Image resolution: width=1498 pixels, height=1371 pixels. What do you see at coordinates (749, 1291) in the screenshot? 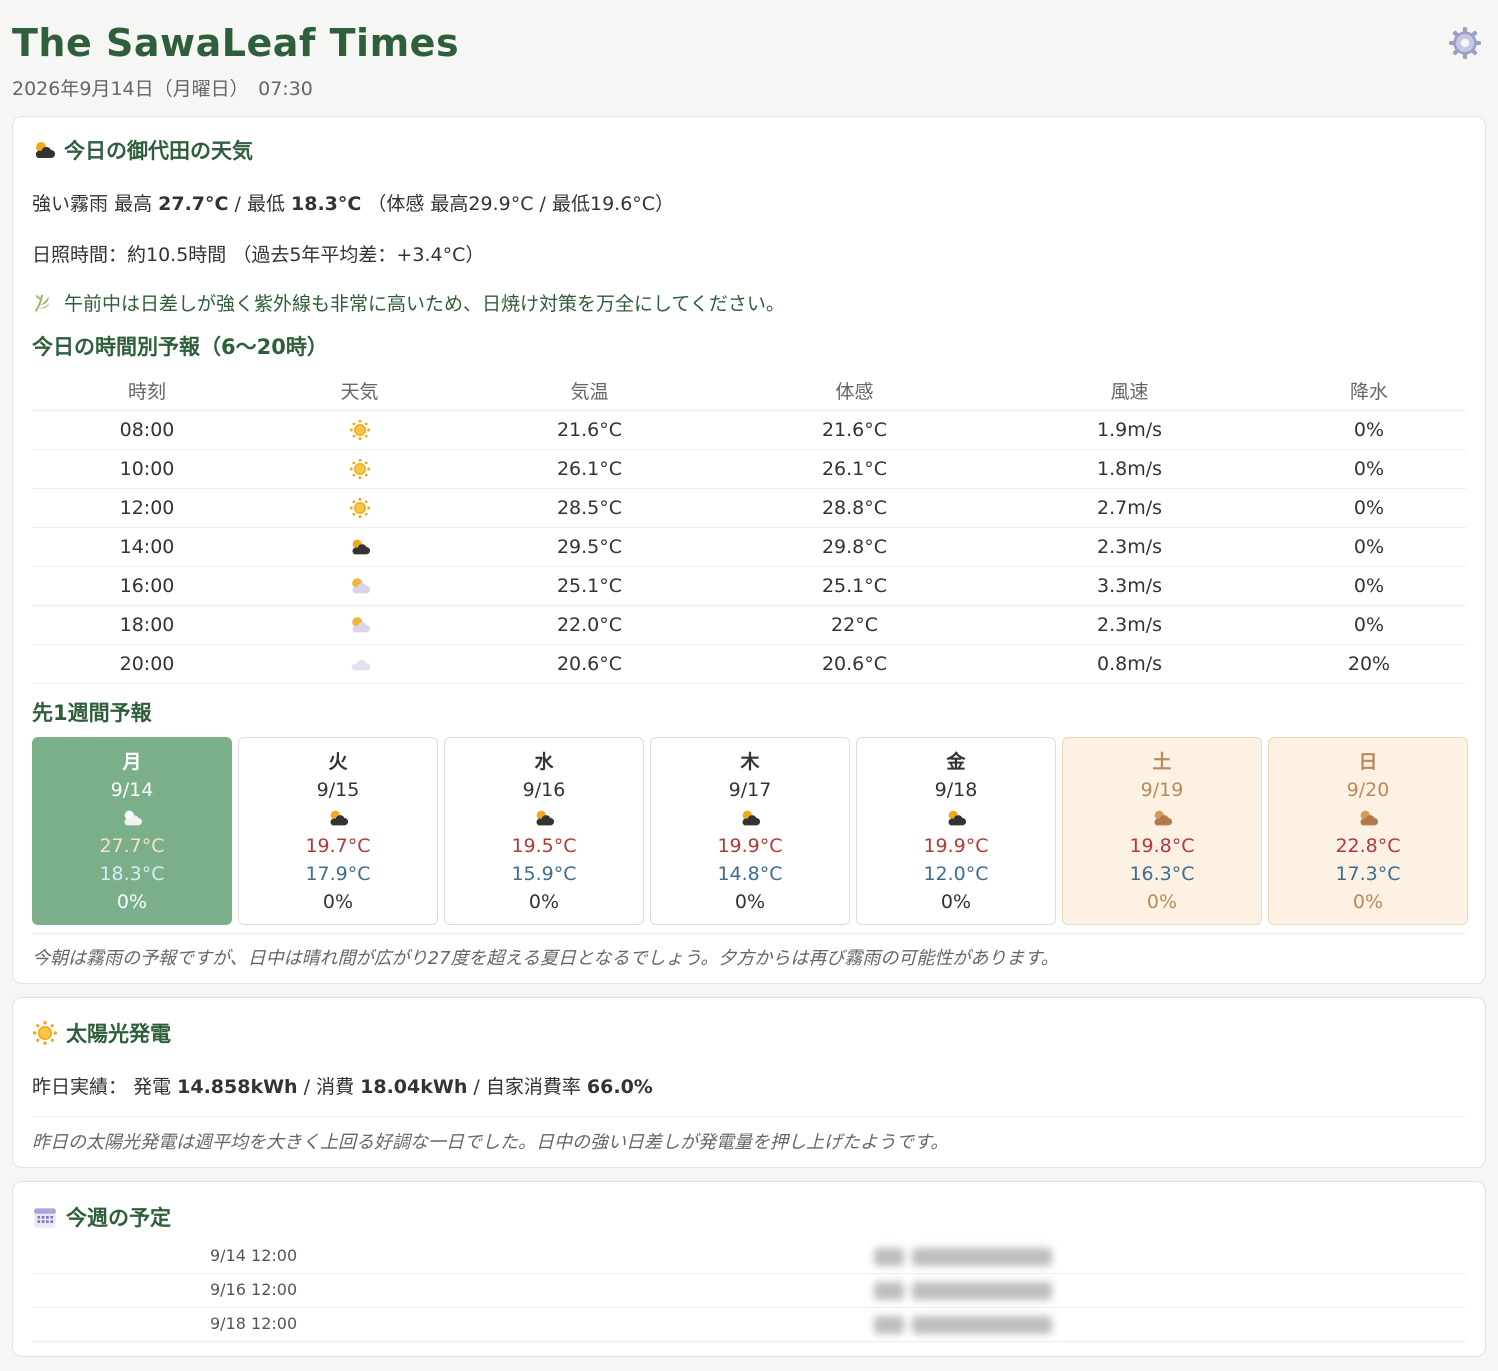
I see `list-item: 9/16 12:00` at bounding box center [749, 1291].